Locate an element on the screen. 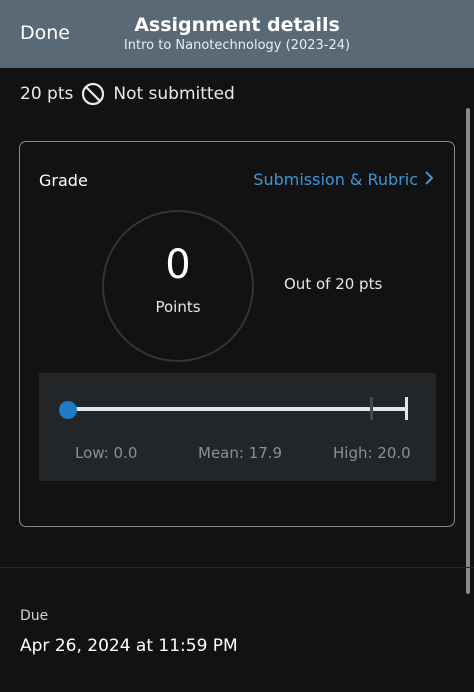 This screenshot has height=692, width=474. submission-status: Not submitted is located at coordinates (174, 94).